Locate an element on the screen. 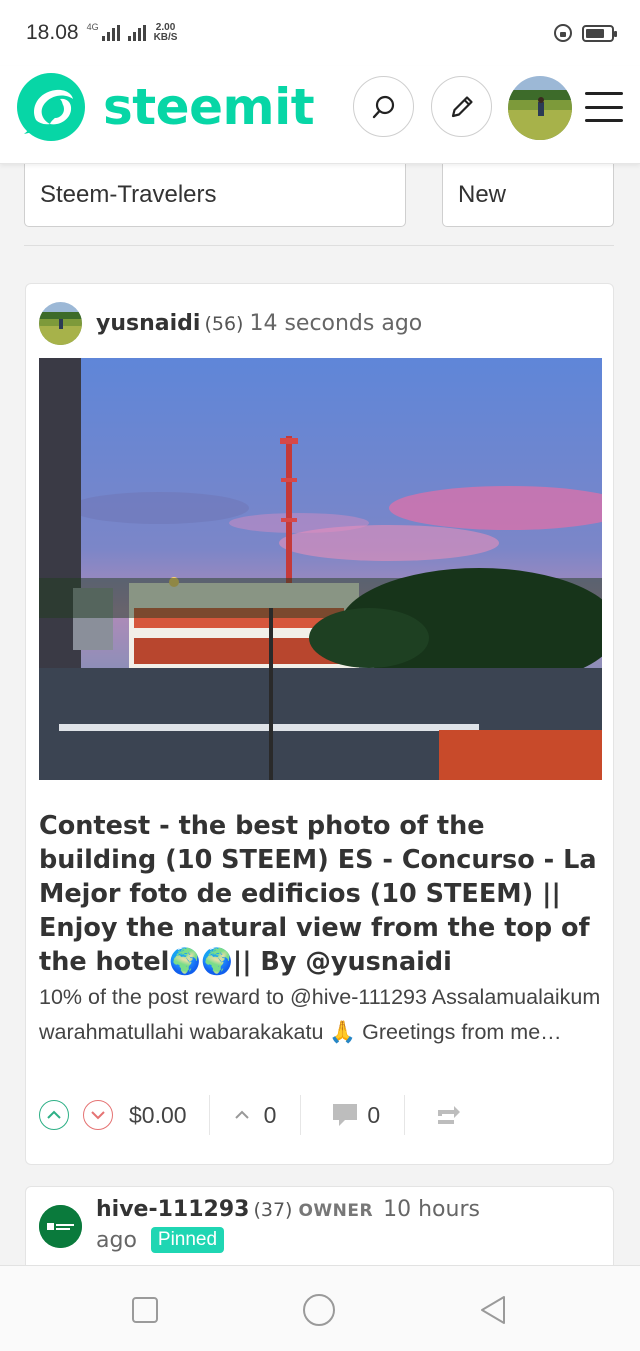 This screenshot has height=1351, width=640. post-author: hive-111293 is located at coordinates (172, 1209).